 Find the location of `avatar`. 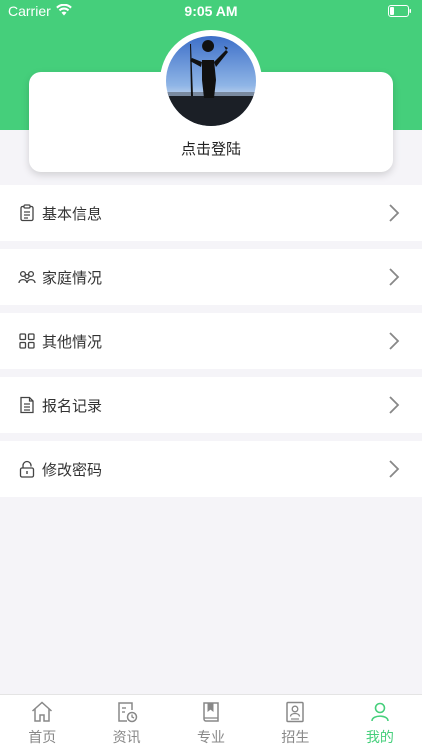

avatar is located at coordinates (211, 81).